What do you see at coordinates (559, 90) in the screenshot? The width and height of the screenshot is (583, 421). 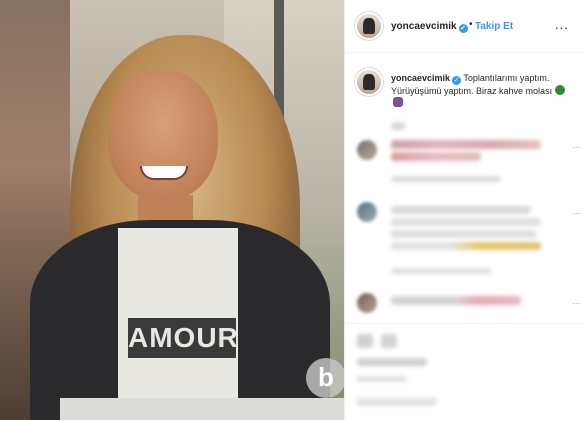 I see `clover-emoji-icon` at bounding box center [559, 90].